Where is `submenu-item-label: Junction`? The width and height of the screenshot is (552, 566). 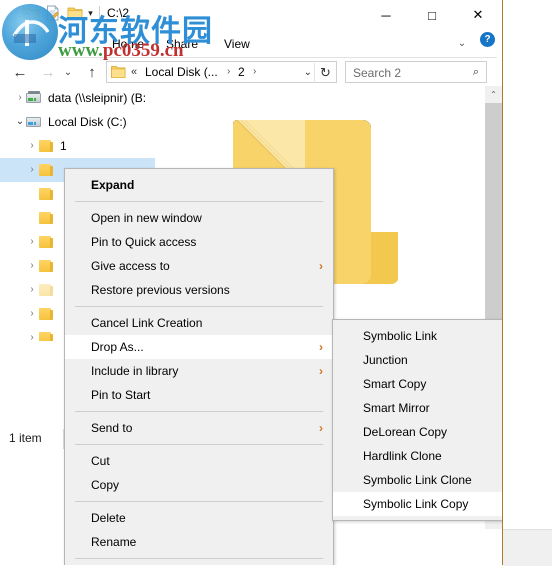
submenu-item-label: Junction is located at coordinates (385, 360).